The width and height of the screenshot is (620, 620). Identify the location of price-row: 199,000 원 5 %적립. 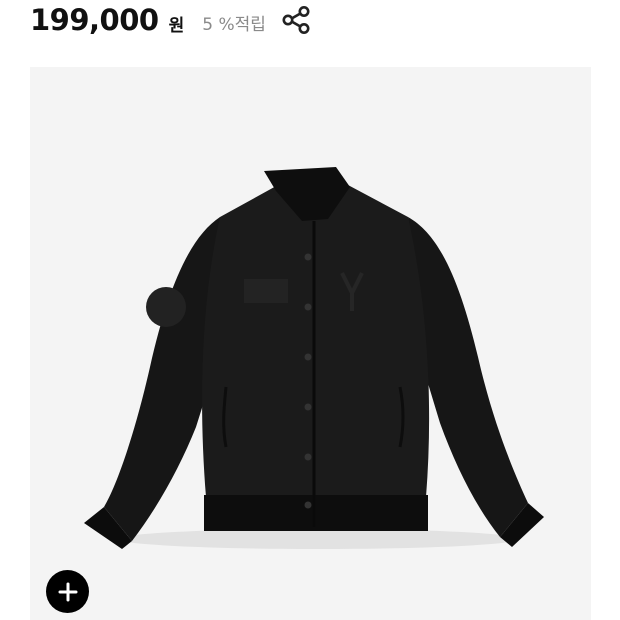
(171, 20).